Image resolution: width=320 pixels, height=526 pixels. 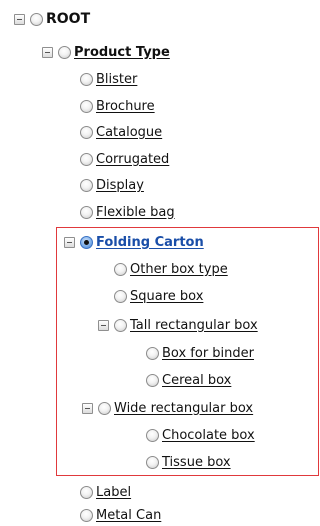 I want to click on radio-selected-icon, so click(x=86, y=242).